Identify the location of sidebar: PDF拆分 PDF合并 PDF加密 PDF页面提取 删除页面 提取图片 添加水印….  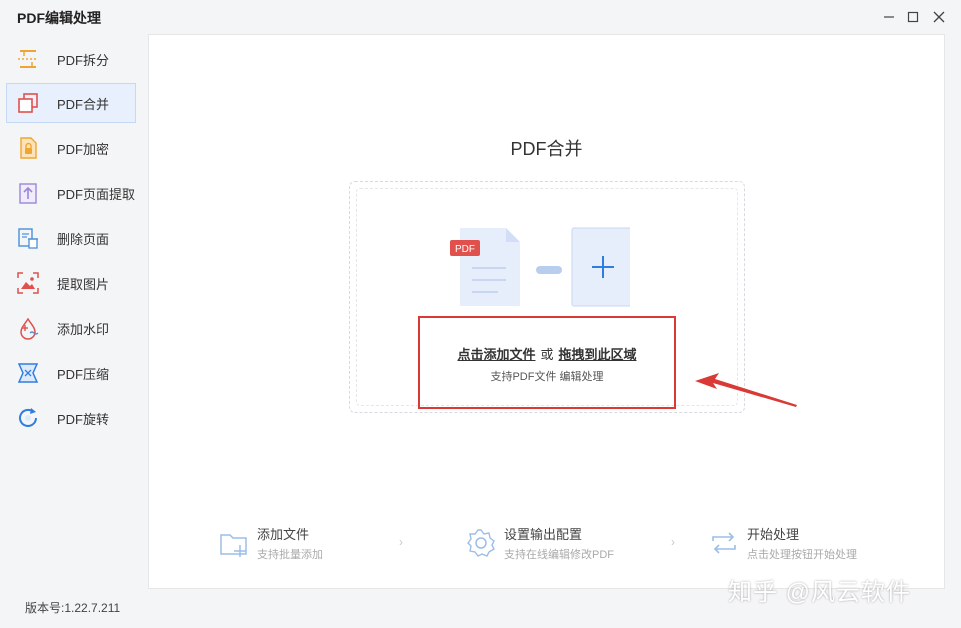
(74, 316).